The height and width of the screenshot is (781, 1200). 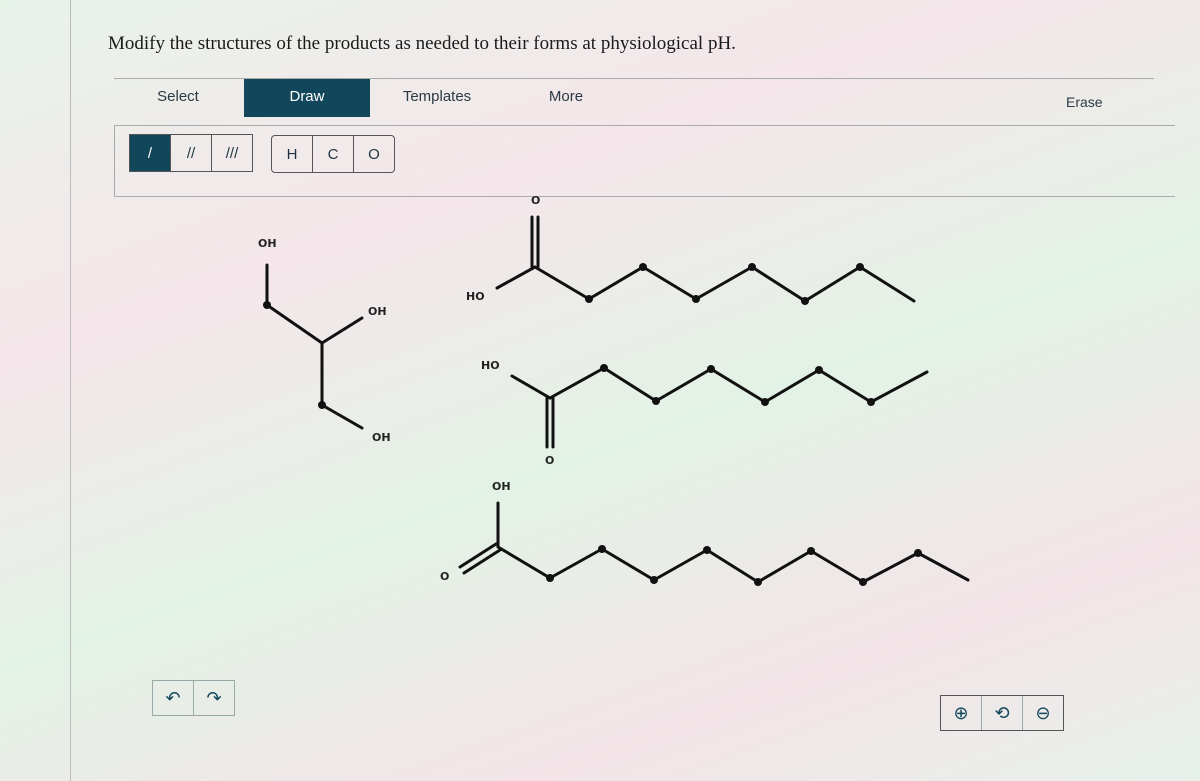 What do you see at coordinates (549, 460) in the screenshot?
I see `acid2-o: O` at bounding box center [549, 460].